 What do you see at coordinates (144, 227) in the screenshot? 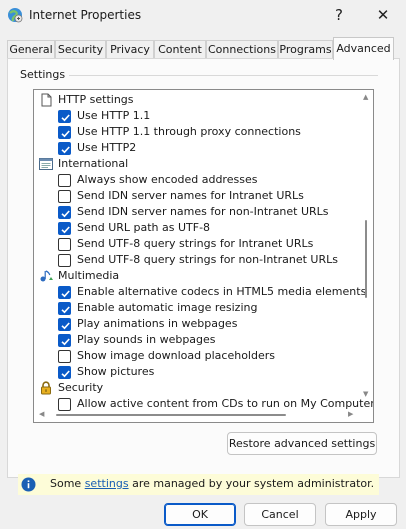
I see `option-label: Send URL path as UTF-8` at bounding box center [144, 227].